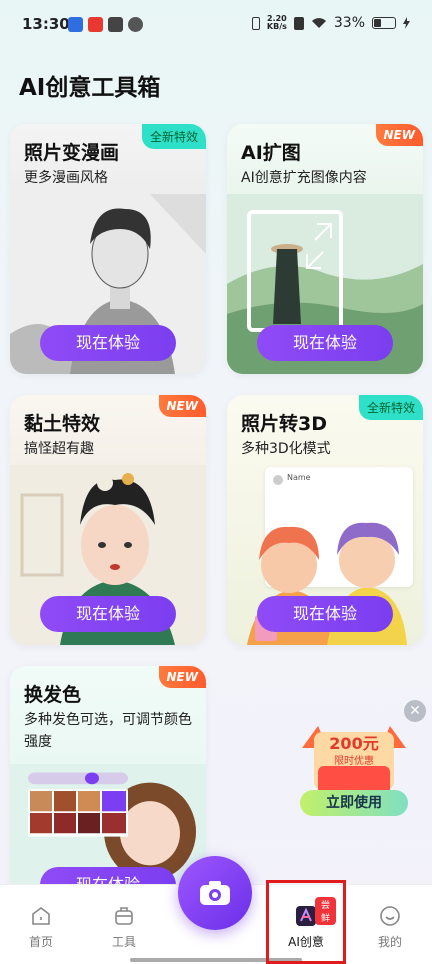 This screenshot has width=432, height=964. What do you see at coordinates (108, 731) in the screenshot?
I see `card-subtitle: 多种发色可选，可调节颜色强度` at bounding box center [108, 731].